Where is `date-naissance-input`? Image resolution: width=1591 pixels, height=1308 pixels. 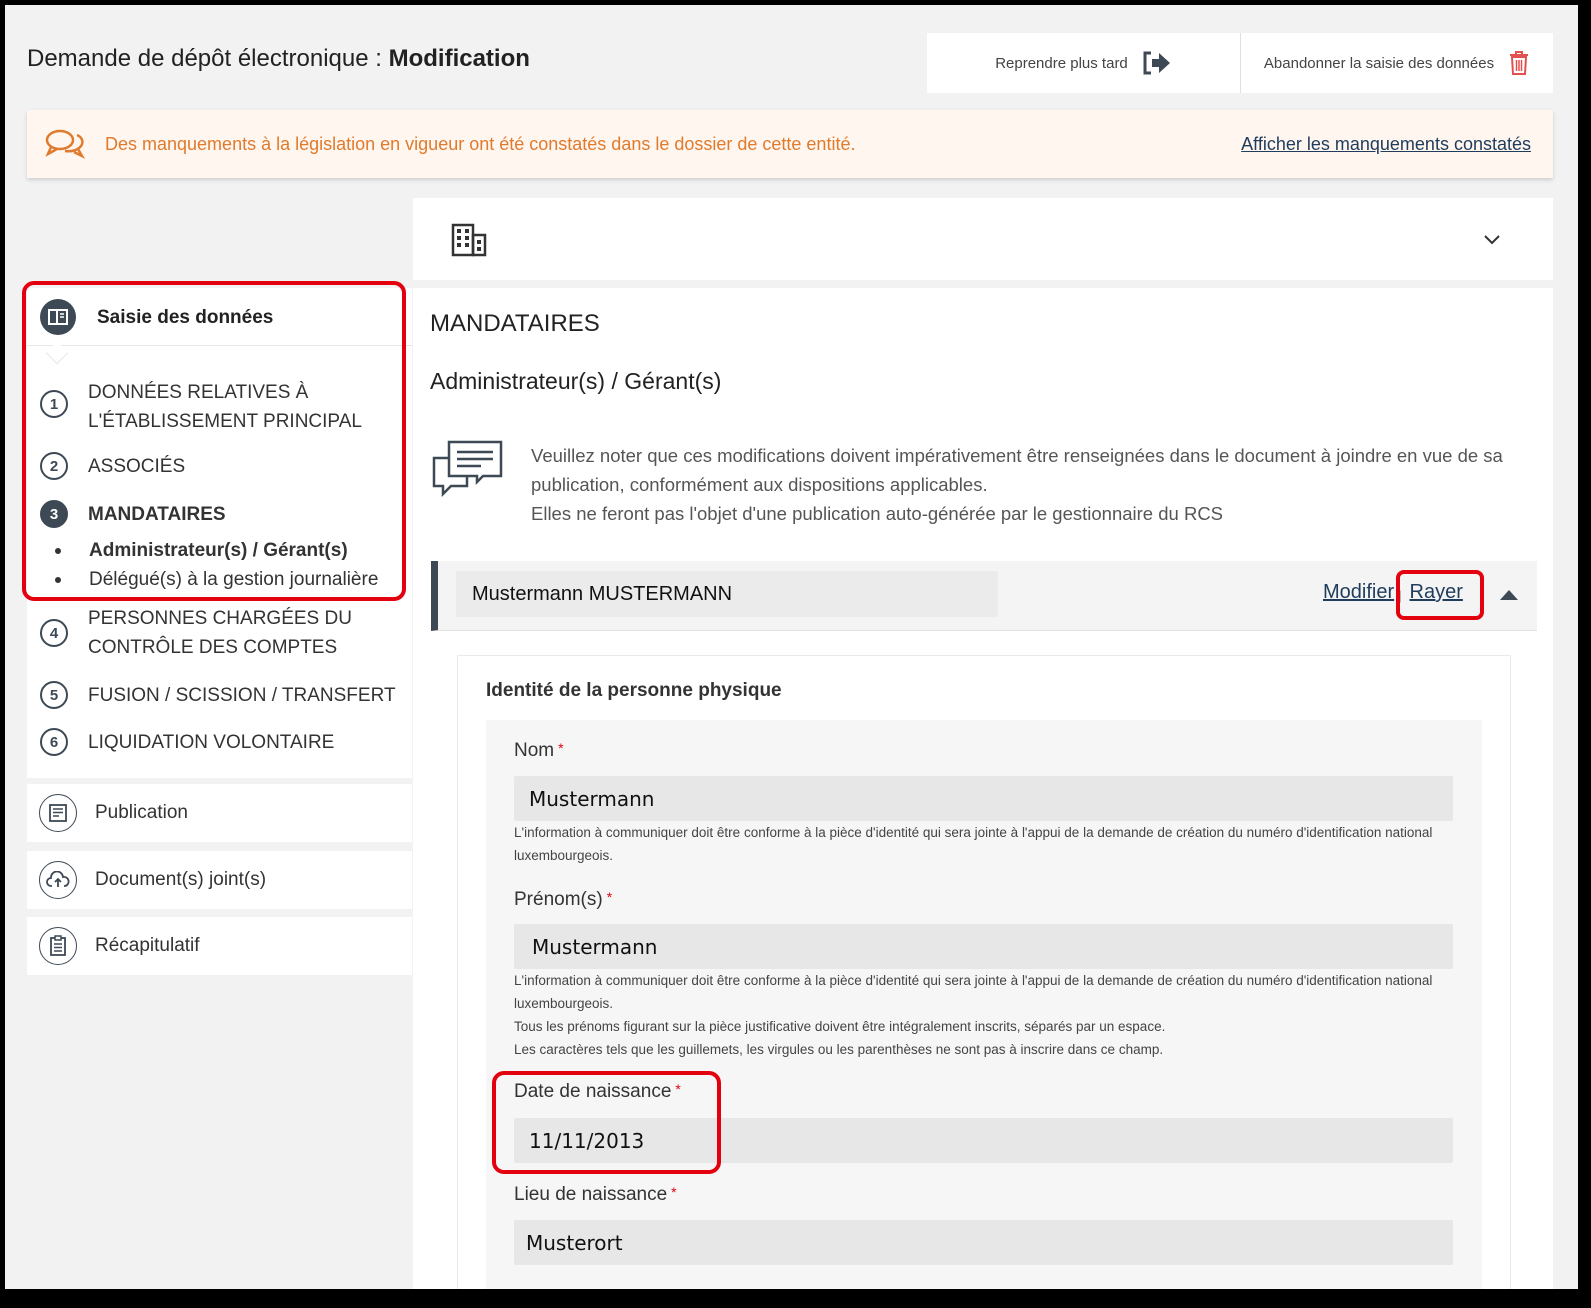 date-naissance-input is located at coordinates (983, 1140).